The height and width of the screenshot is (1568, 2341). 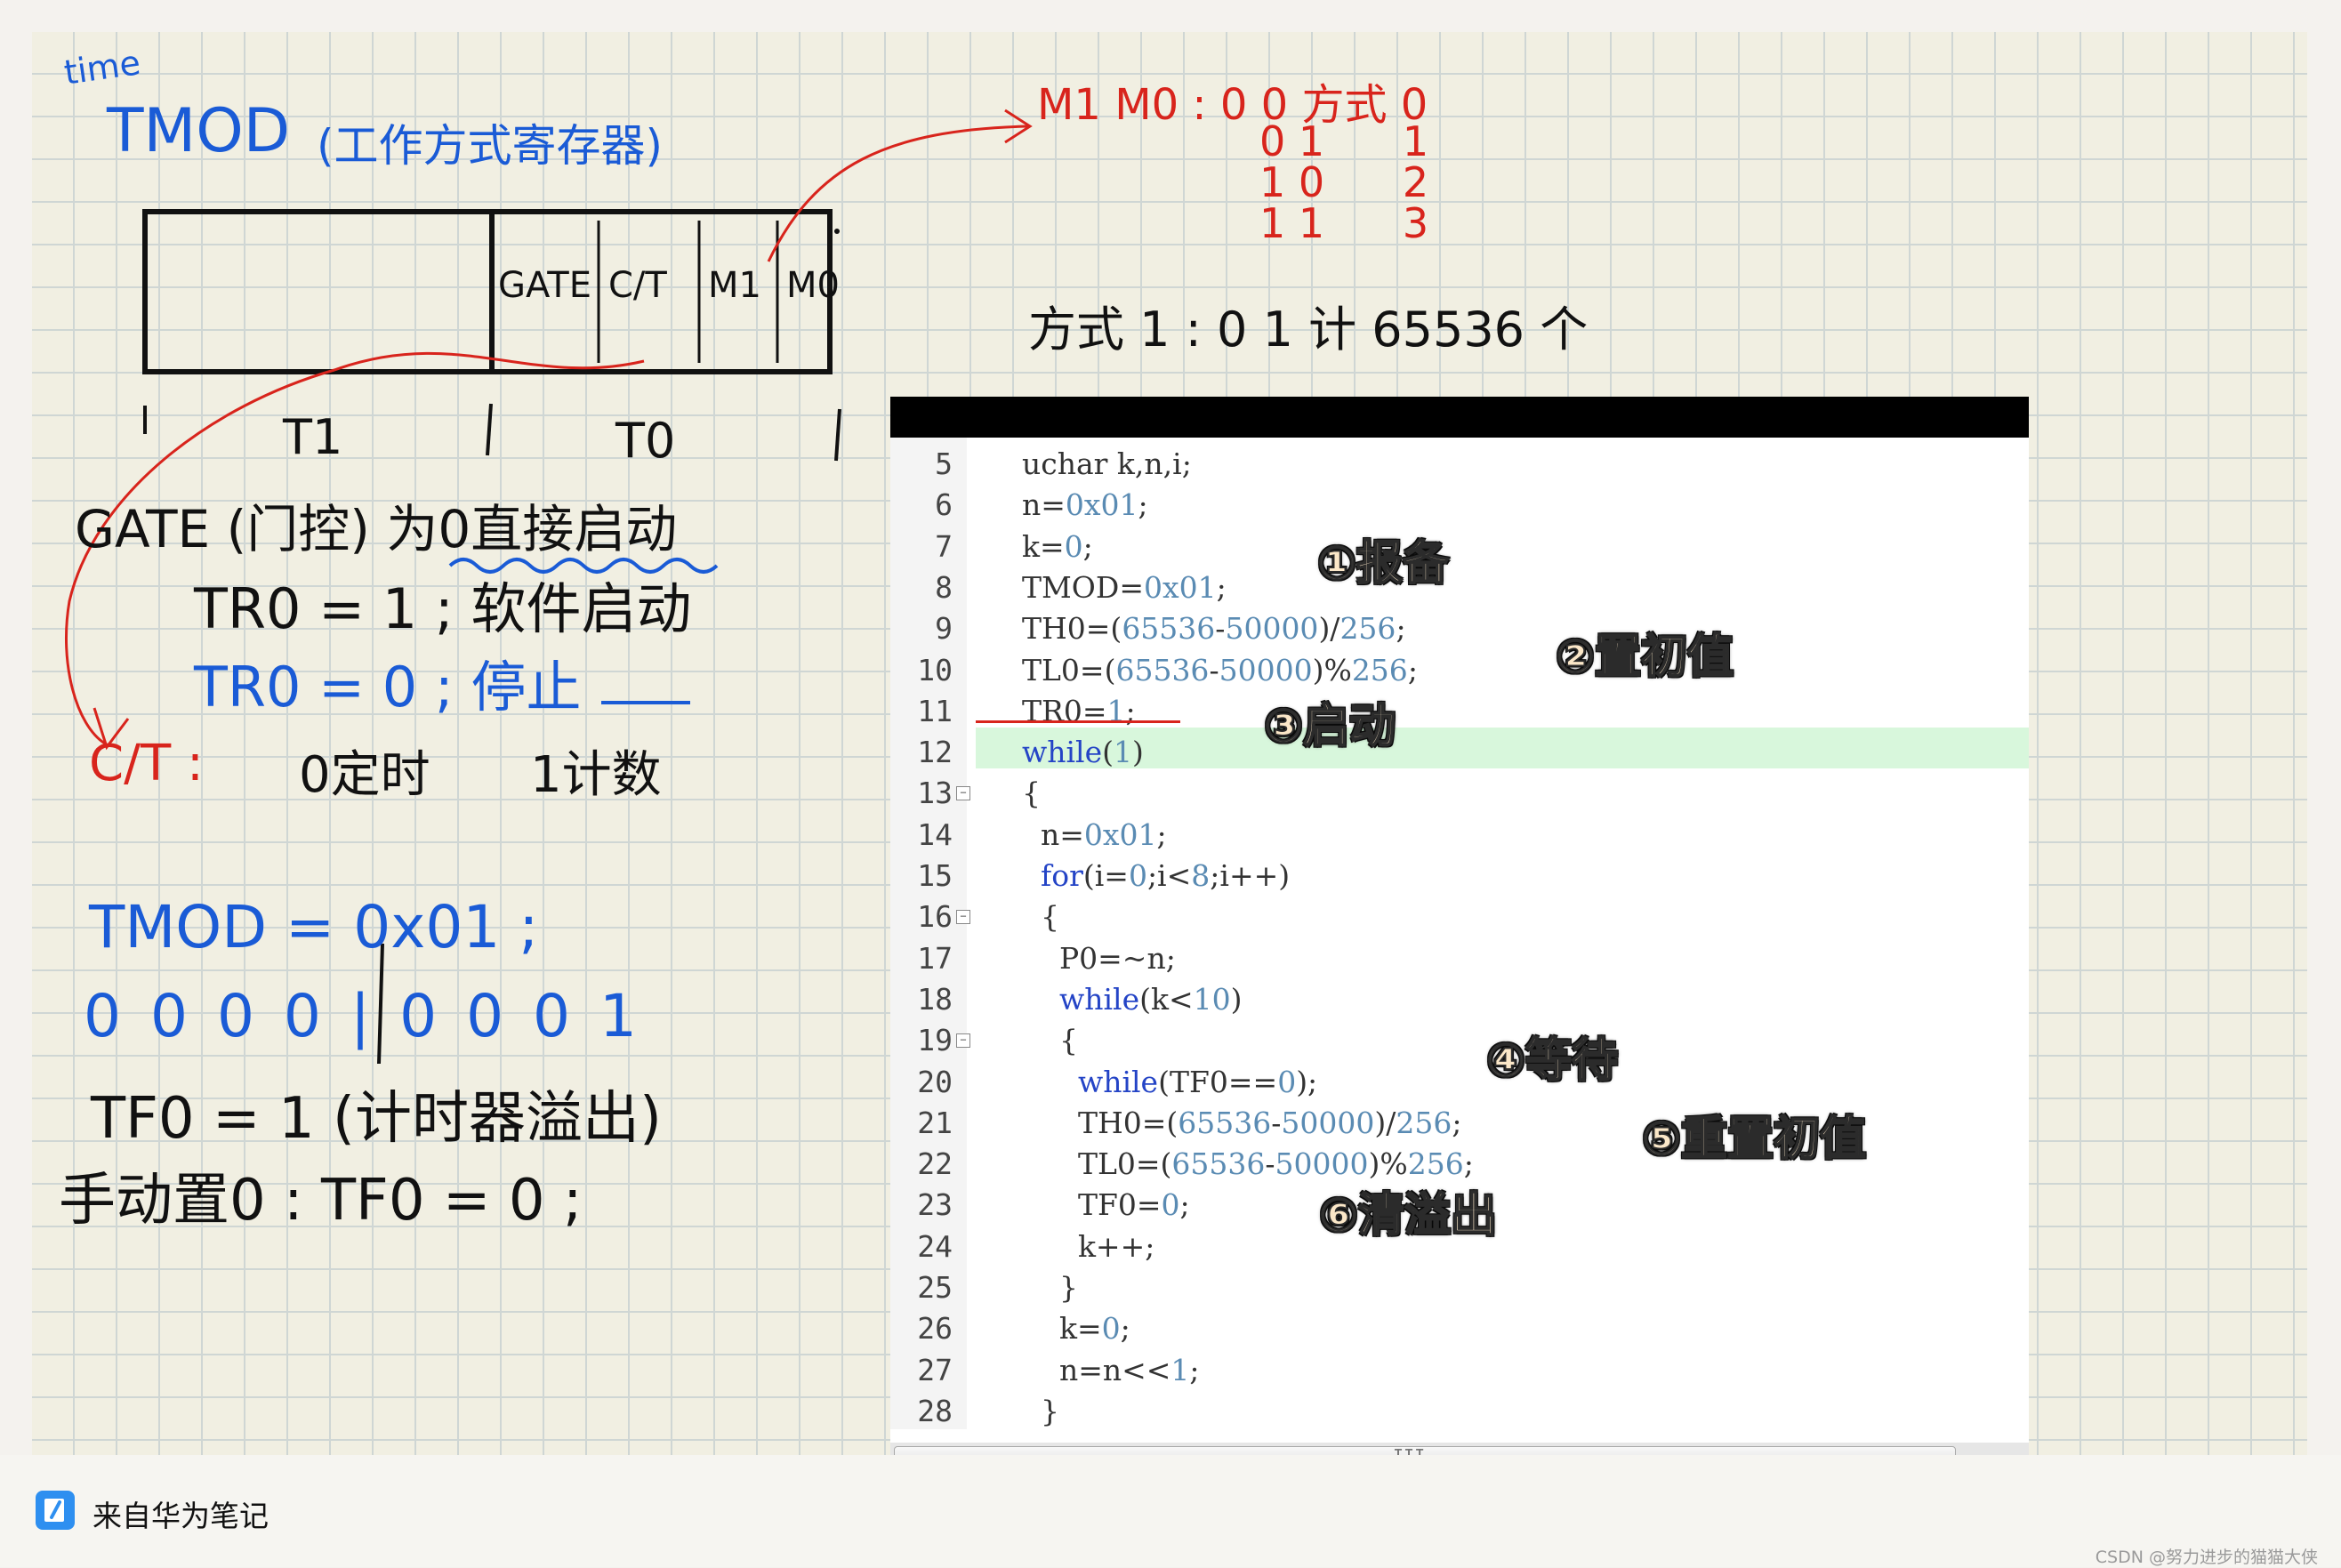 I want to click on code-line: while(TF0==0);, so click(x=1197, y=1081).